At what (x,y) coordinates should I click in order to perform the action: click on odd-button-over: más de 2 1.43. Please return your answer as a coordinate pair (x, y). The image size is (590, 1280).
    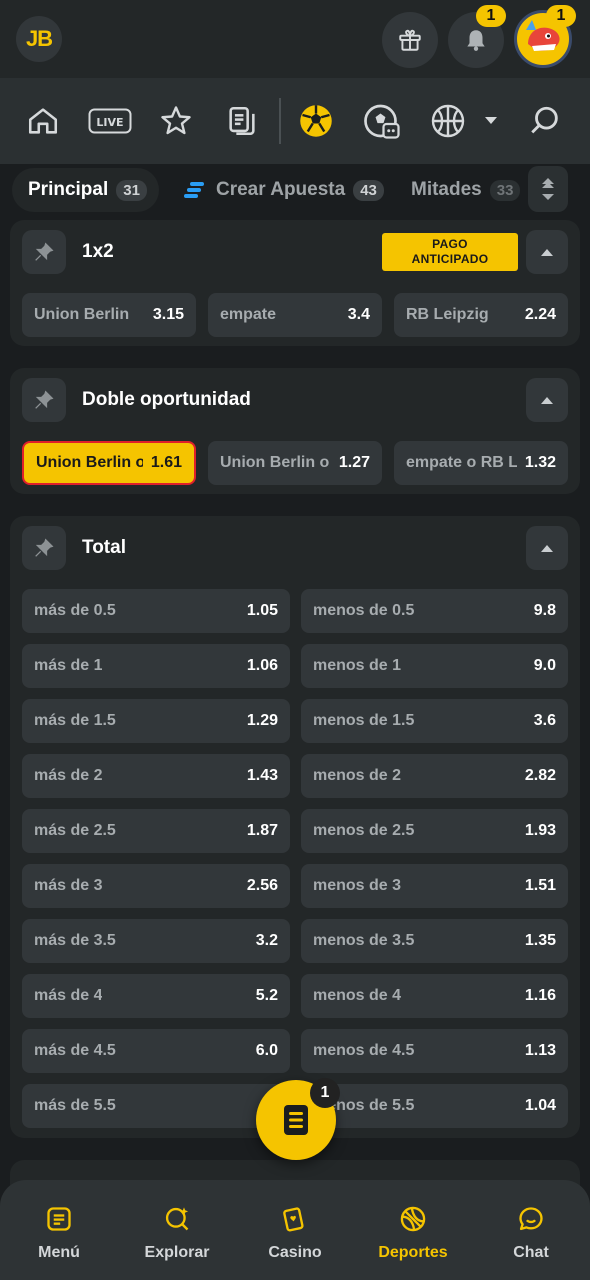
    Looking at the image, I should click on (156, 776).